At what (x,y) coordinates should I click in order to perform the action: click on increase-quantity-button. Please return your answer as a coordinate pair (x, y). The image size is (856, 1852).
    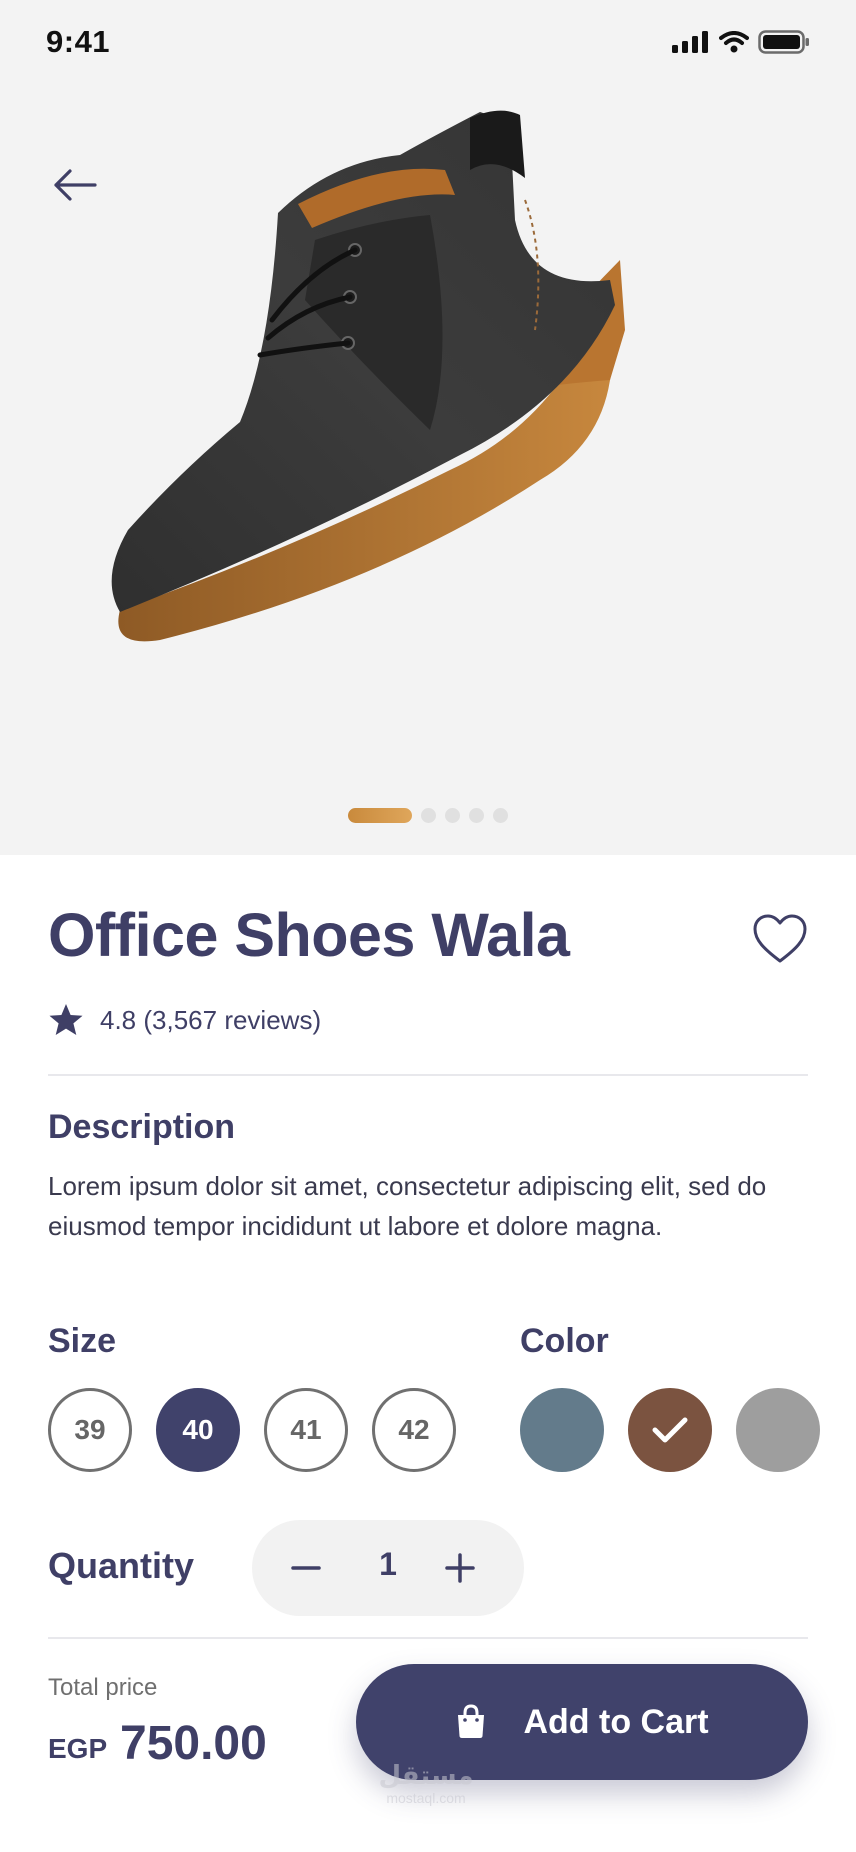
    Looking at the image, I should click on (460, 1568).